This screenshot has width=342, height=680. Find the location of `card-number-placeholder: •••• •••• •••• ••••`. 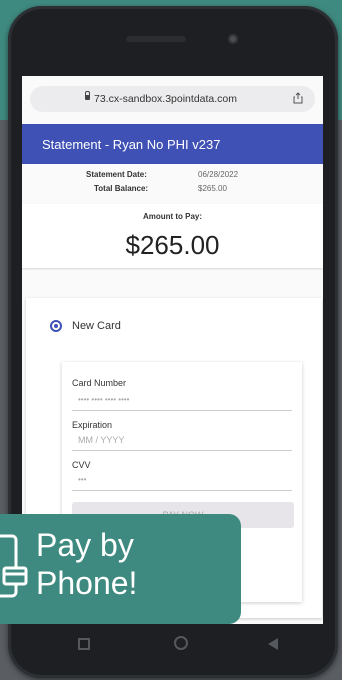

card-number-placeholder: •••• •••• •••• •••• is located at coordinates (104, 399).